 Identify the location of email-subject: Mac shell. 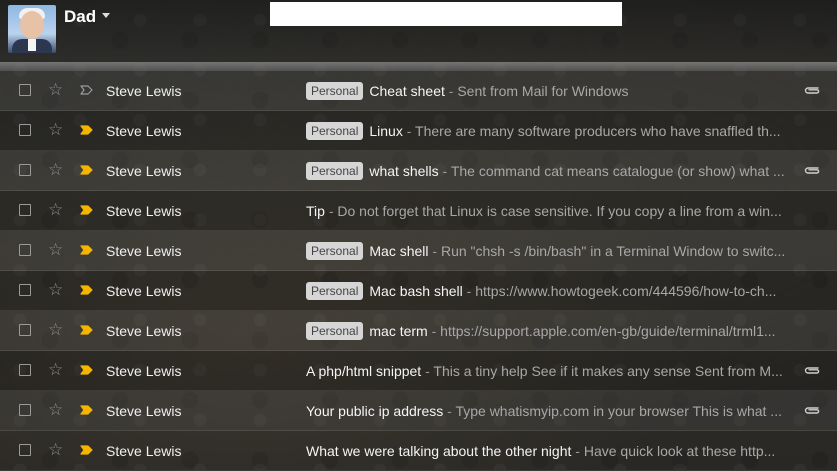
(399, 251).